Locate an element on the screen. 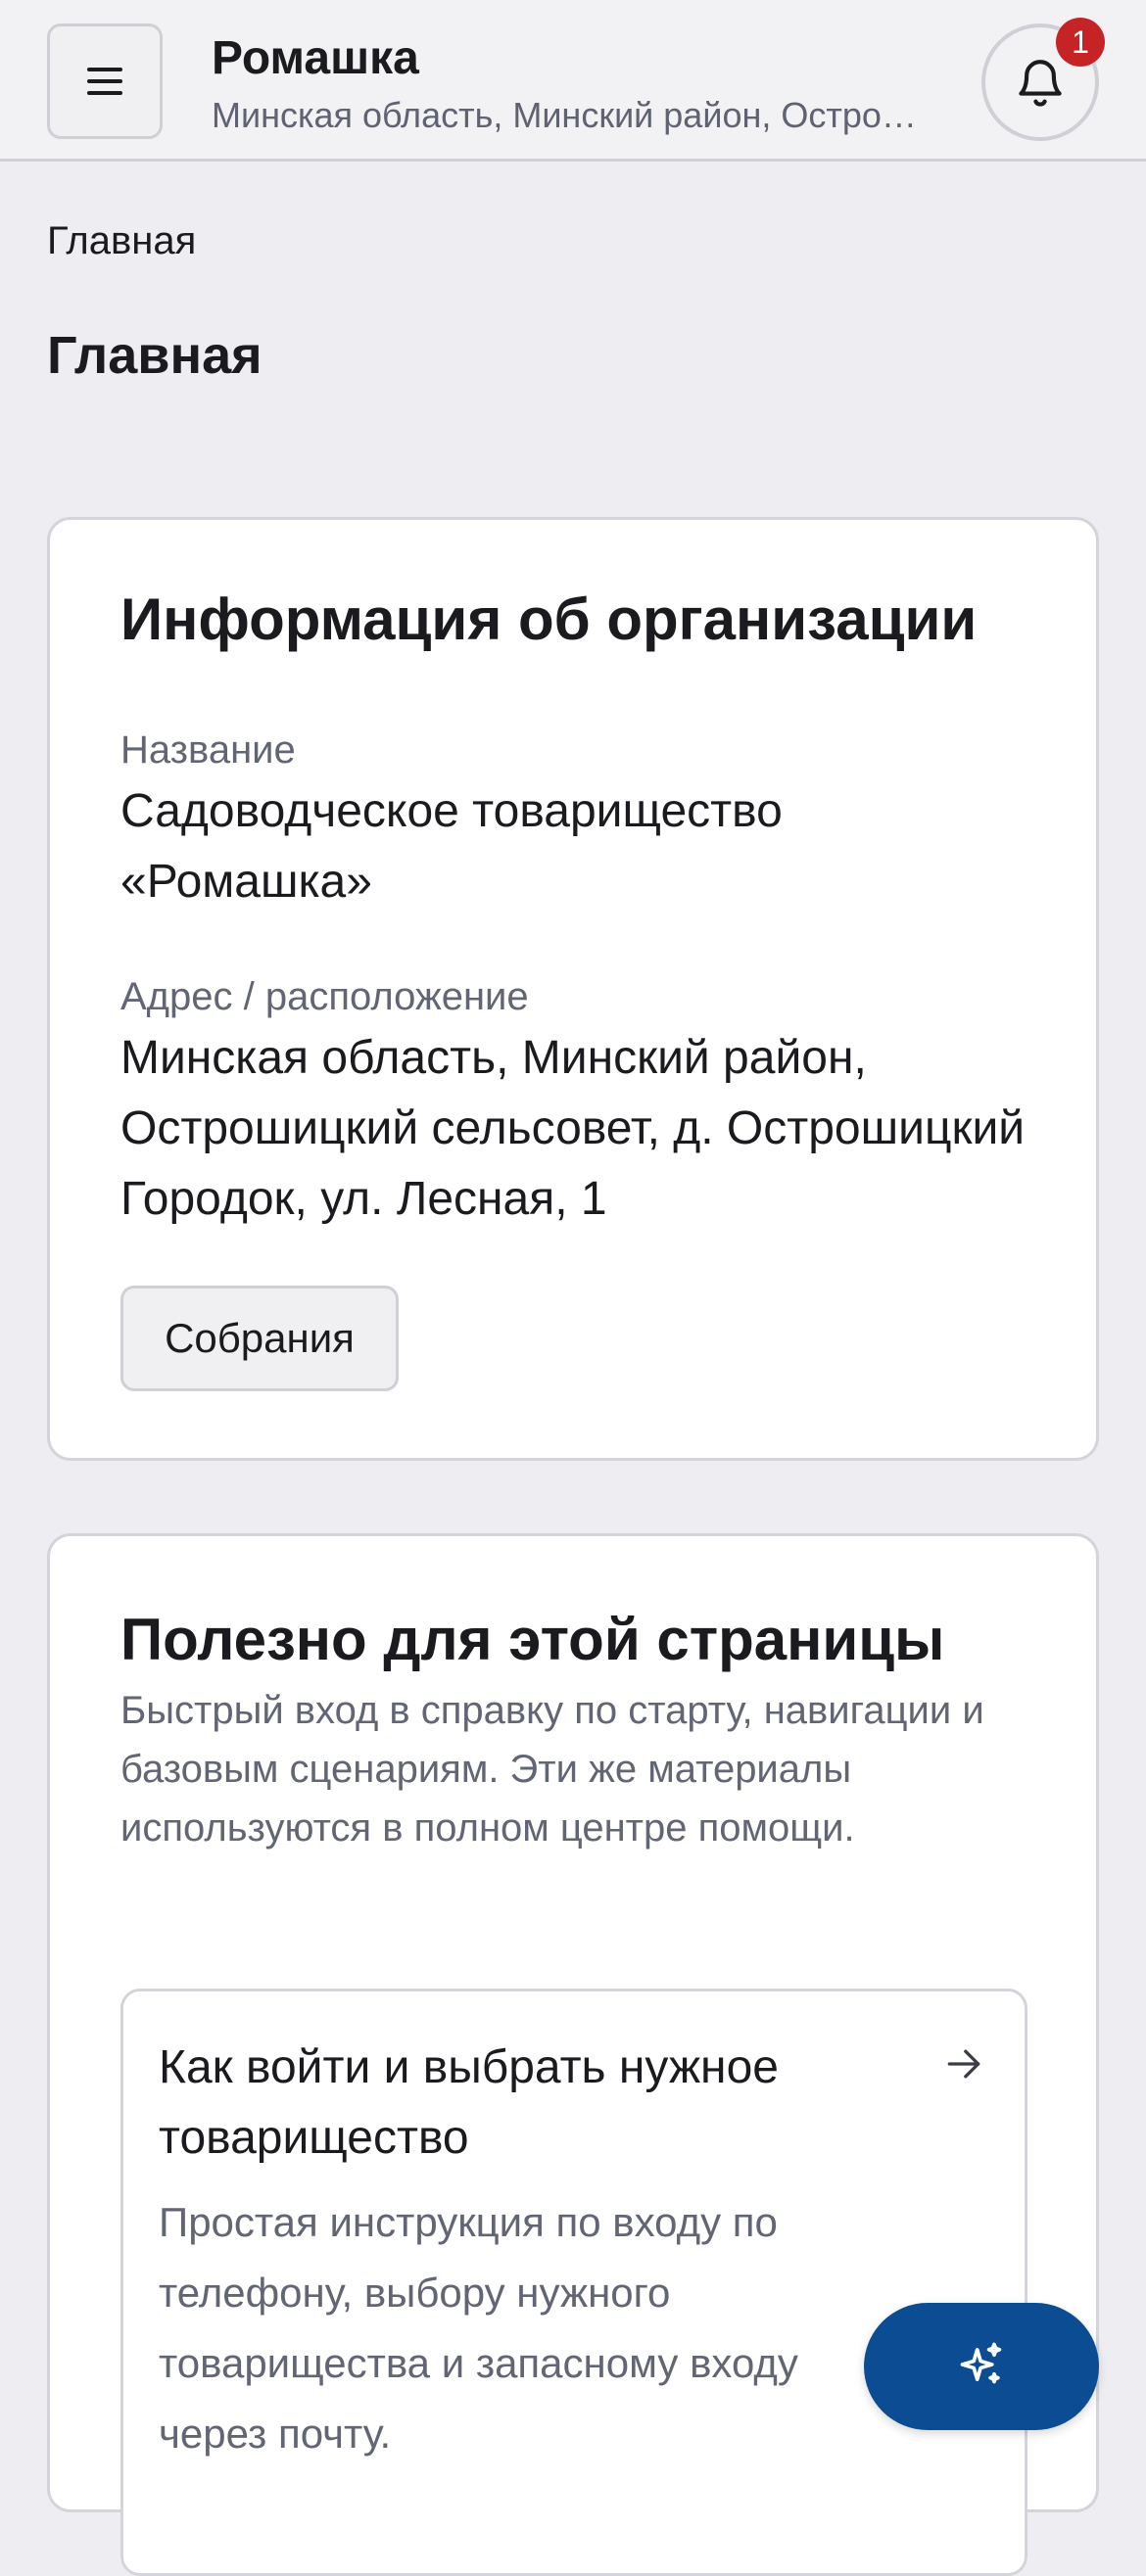 This screenshot has height=2576, width=1146. hamburger-icon is located at coordinates (104, 81).